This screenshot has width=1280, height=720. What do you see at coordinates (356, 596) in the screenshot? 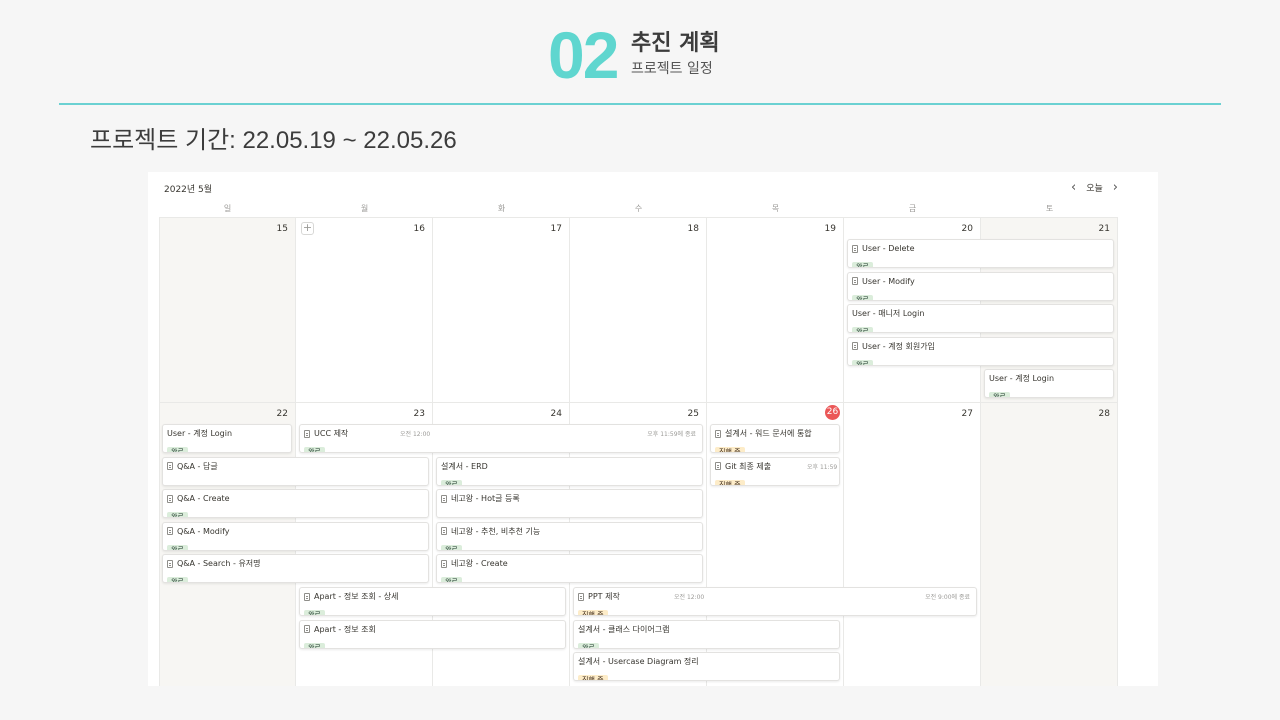
I see `event-title-text: Apart - 정보 조회 - 상세` at bounding box center [356, 596].